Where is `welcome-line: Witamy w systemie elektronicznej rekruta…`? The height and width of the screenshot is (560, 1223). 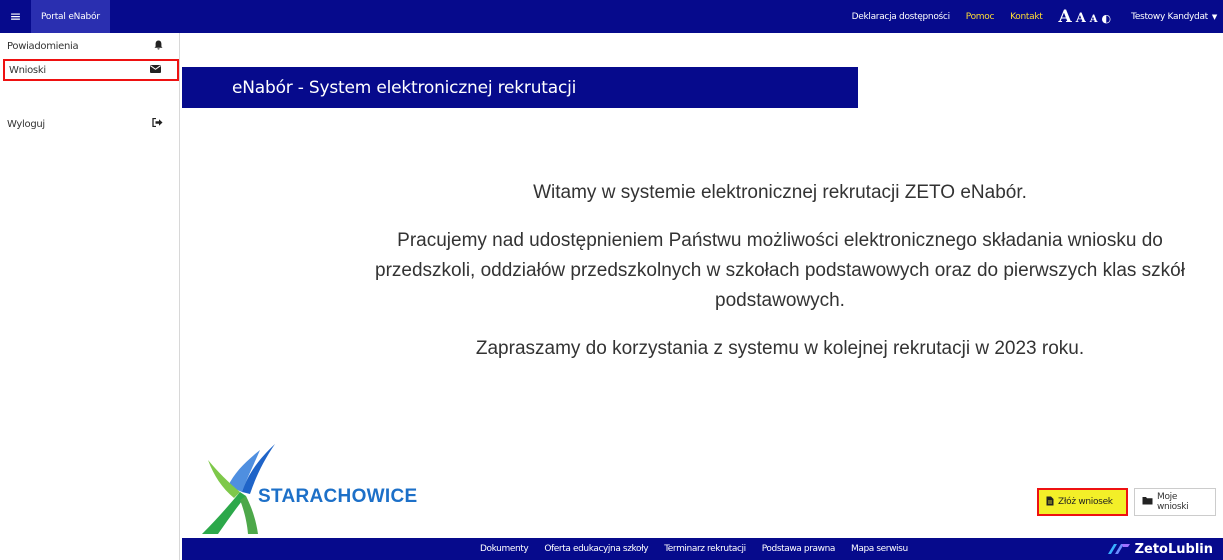
welcome-line: Witamy w systemie elektronicznej rekruta… is located at coordinates (780, 192).